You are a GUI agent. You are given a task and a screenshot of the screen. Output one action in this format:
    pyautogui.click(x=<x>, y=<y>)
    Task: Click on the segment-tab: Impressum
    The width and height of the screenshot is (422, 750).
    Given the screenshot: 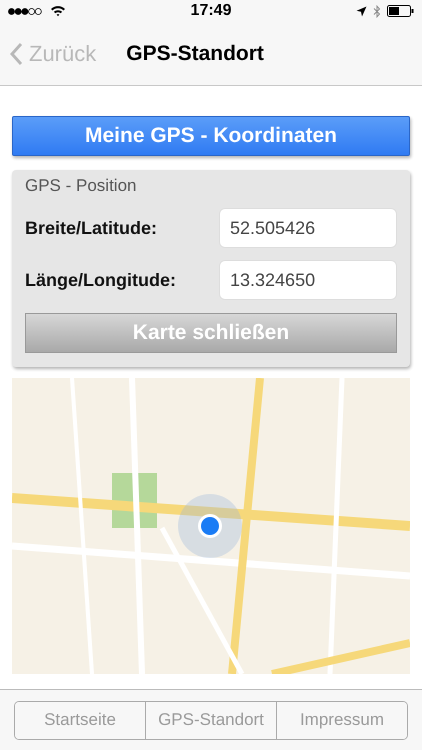 What is the action you would take?
    pyautogui.click(x=341, y=720)
    